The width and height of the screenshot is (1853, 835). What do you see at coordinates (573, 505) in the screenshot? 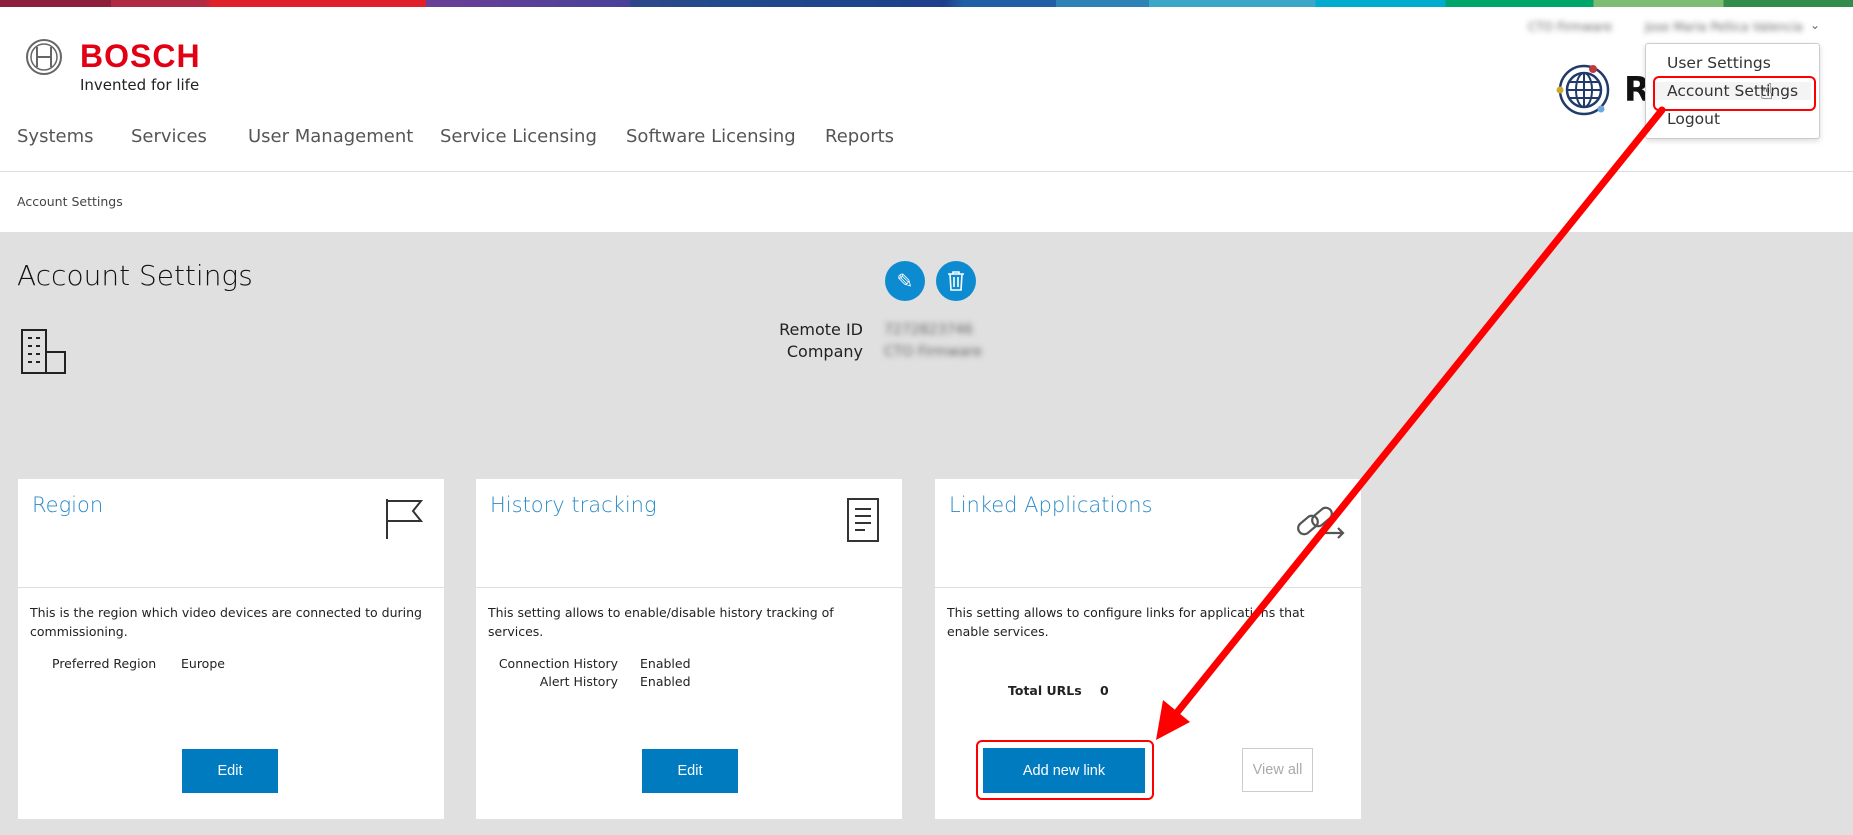
I see `history-title: History tracking` at bounding box center [573, 505].